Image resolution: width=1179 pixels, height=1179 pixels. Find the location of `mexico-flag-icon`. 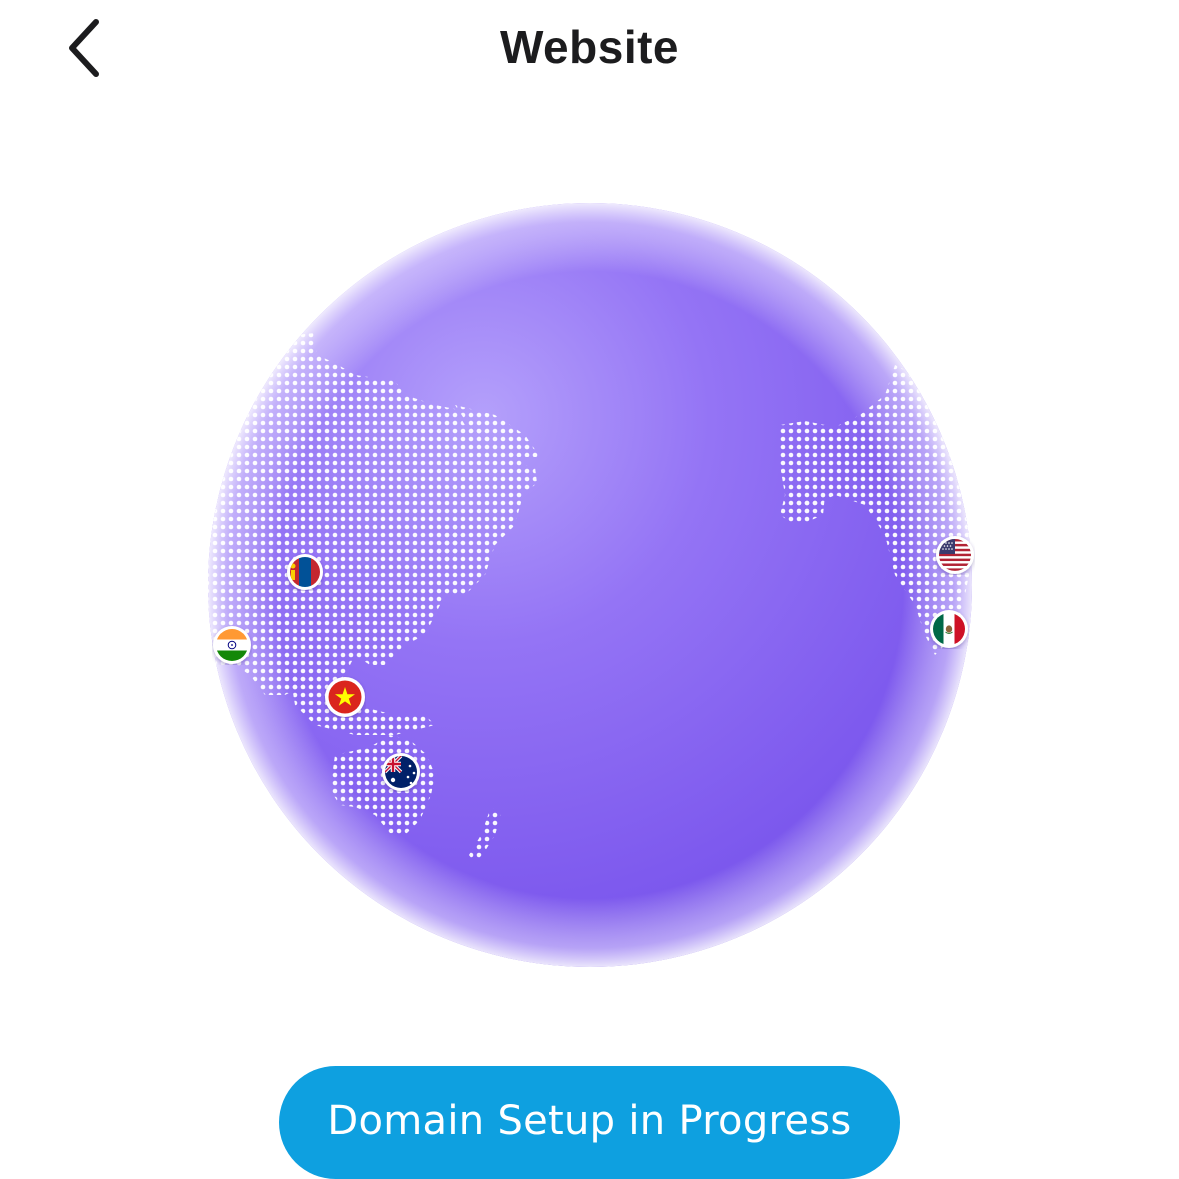

mexico-flag-icon is located at coordinates (949, 629).